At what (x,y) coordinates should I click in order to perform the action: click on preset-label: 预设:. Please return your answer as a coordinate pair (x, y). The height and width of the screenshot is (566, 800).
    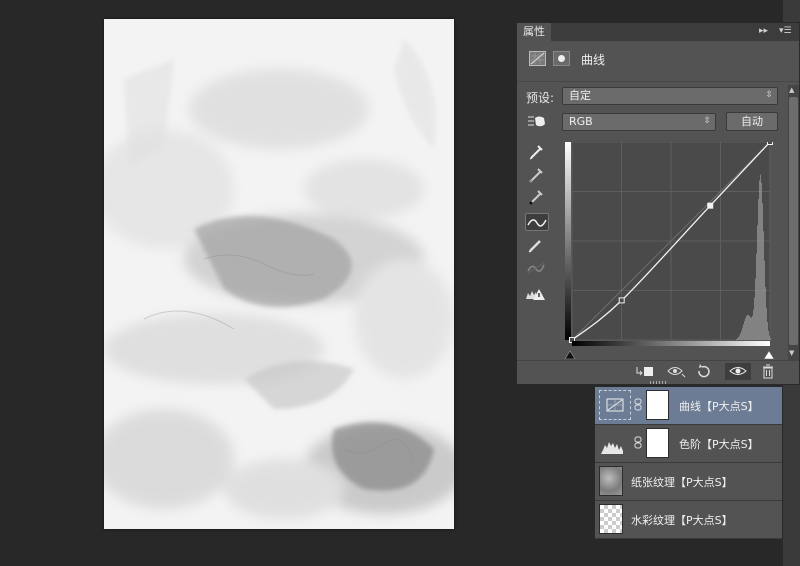
    Looking at the image, I should click on (540, 98).